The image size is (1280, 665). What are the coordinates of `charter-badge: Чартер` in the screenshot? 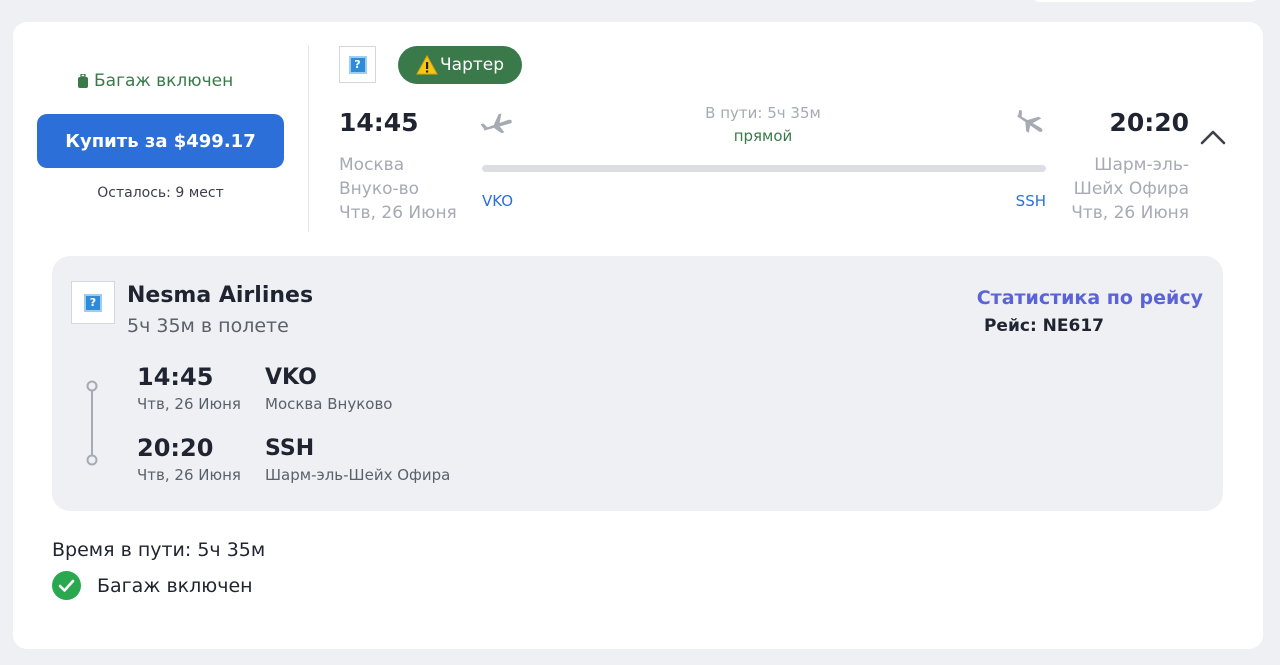 It's located at (460, 65).